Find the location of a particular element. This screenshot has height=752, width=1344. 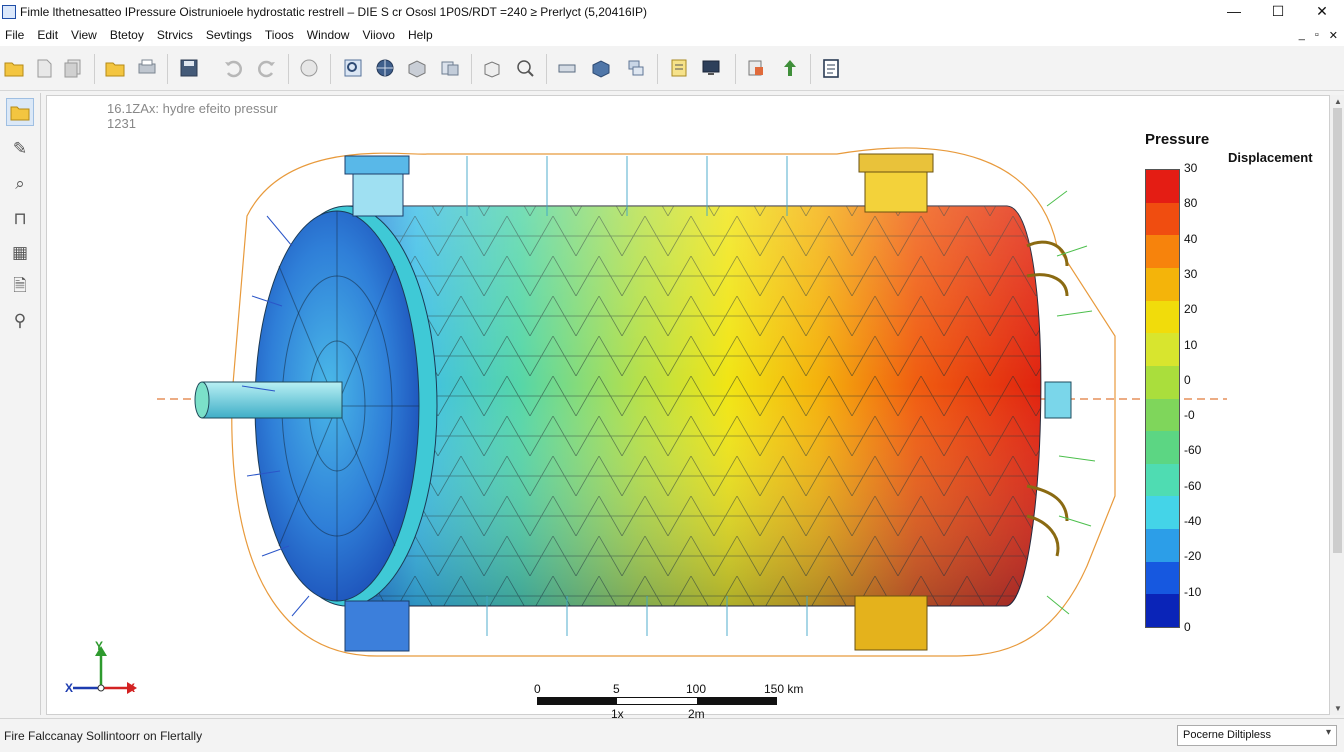

scrollbar-thumb is located at coordinates (1337, 330).